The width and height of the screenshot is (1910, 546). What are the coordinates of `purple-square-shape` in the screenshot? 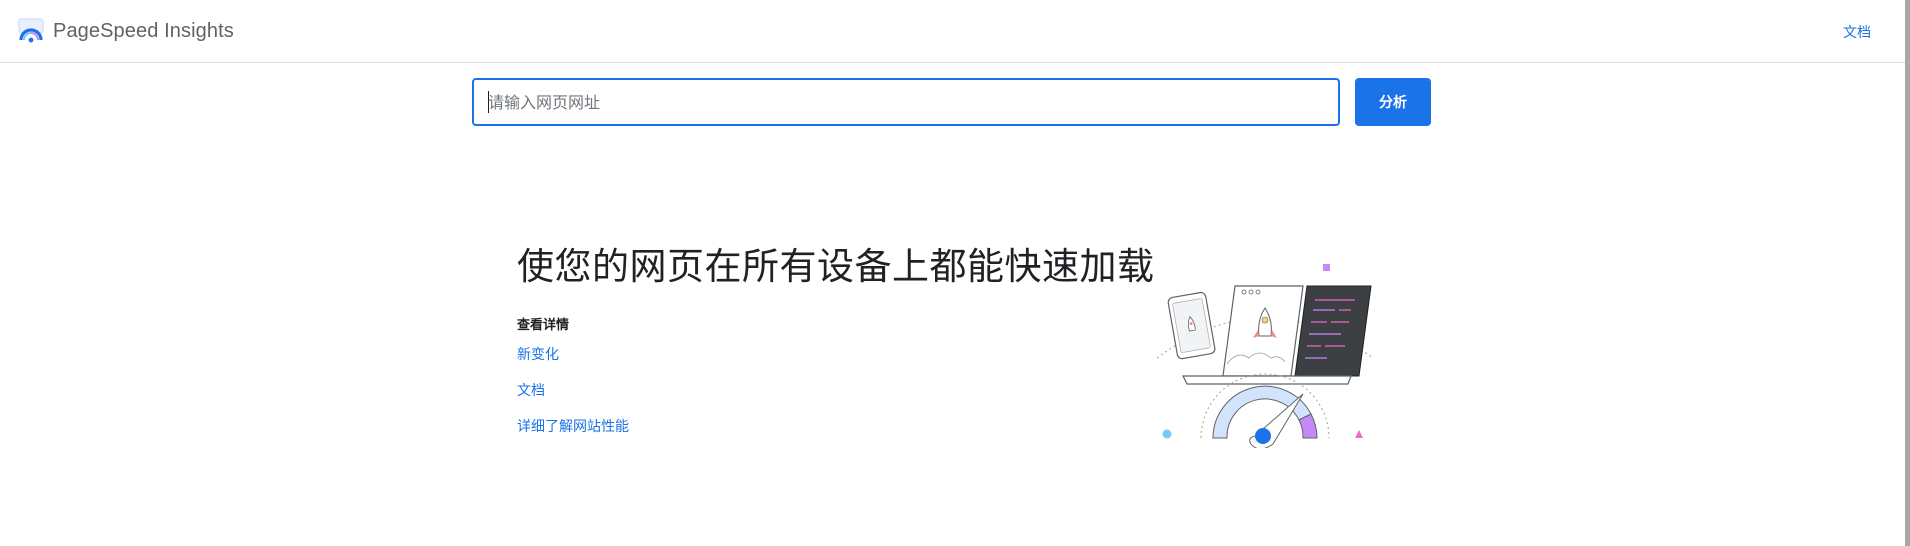 It's located at (1326, 267).